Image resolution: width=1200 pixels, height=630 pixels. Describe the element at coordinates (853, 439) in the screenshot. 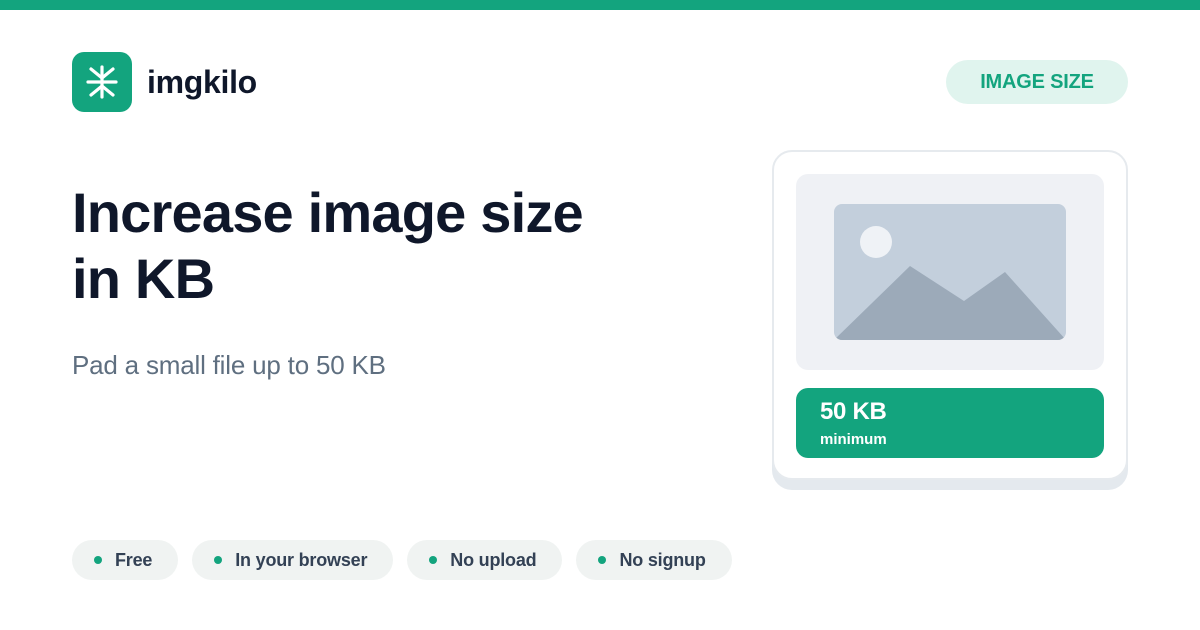

I see `size-caption: minimum` at that location.